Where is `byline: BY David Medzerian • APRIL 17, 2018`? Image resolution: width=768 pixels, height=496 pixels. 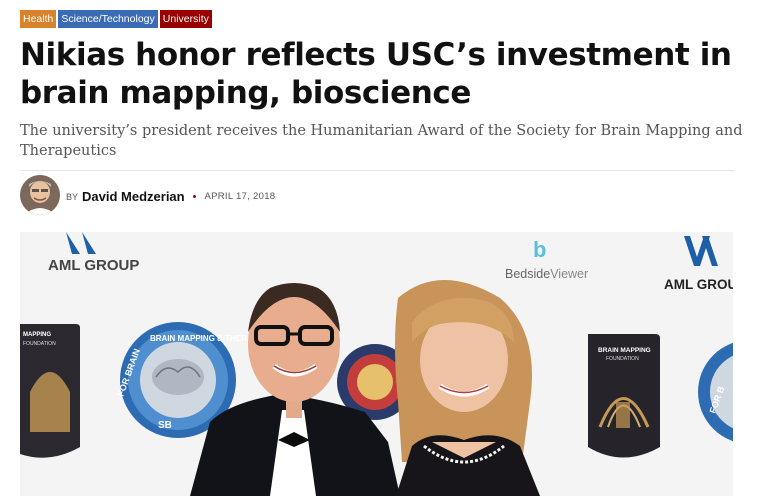
byline: BY David Medzerian • APRIL 17, 2018 is located at coordinates (170, 196).